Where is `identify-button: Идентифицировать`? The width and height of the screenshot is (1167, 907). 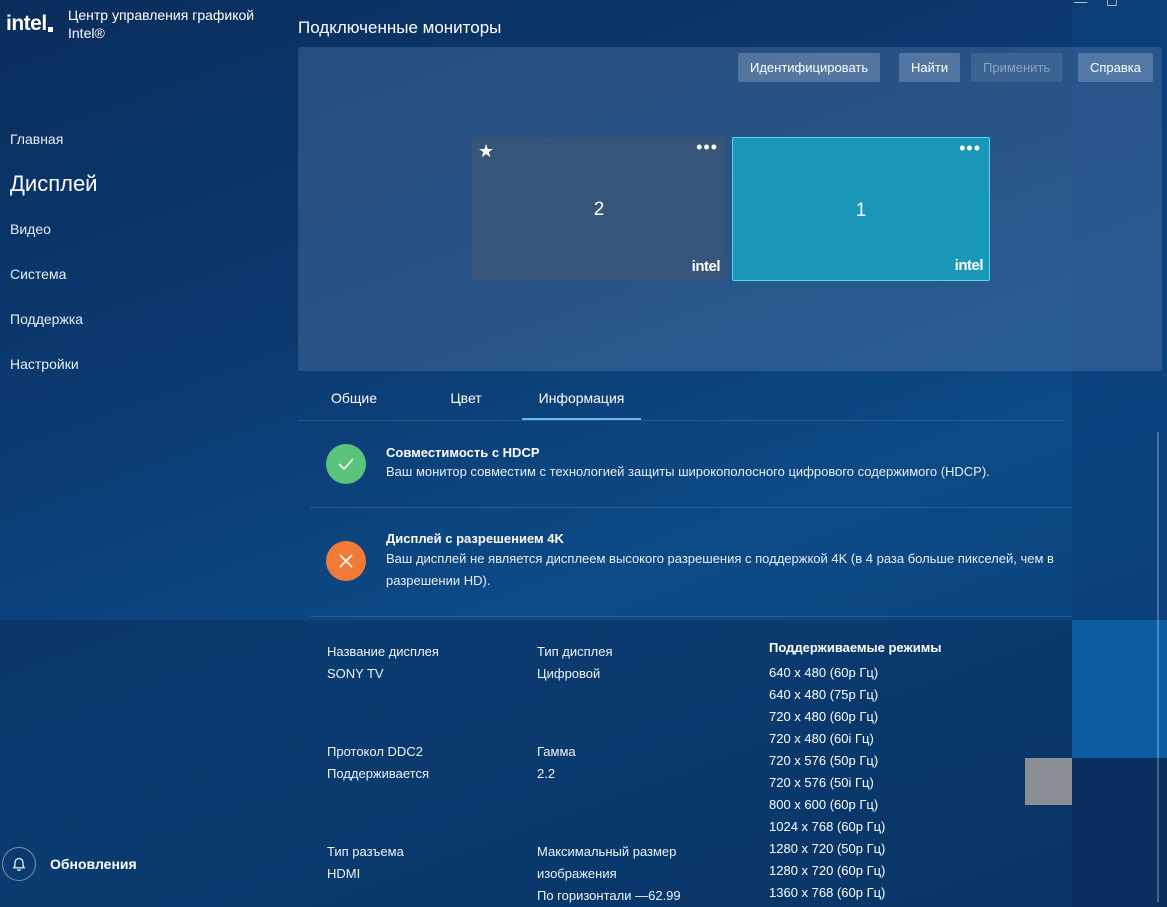 identify-button: Идентифицировать is located at coordinates (809, 67).